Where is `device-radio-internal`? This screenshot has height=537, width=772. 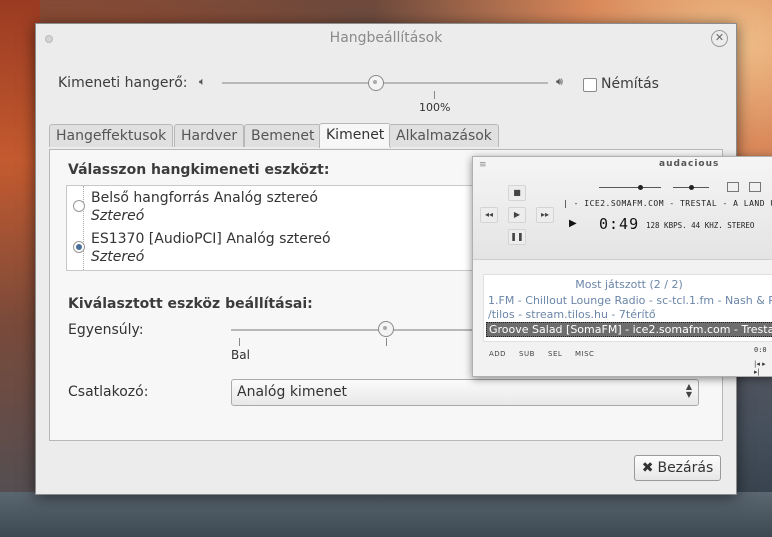 device-radio-internal is located at coordinates (79, 206).